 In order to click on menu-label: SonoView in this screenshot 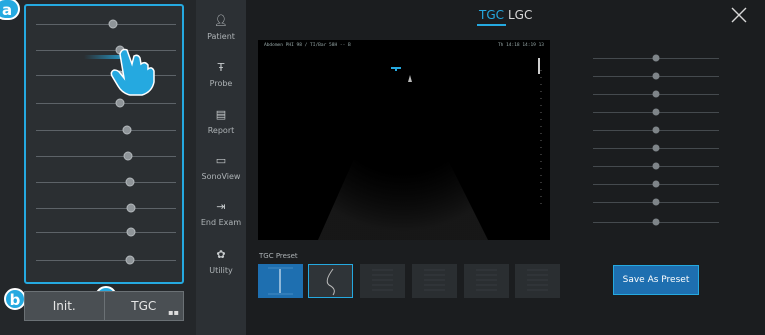, I will do `click(221, 176)`.